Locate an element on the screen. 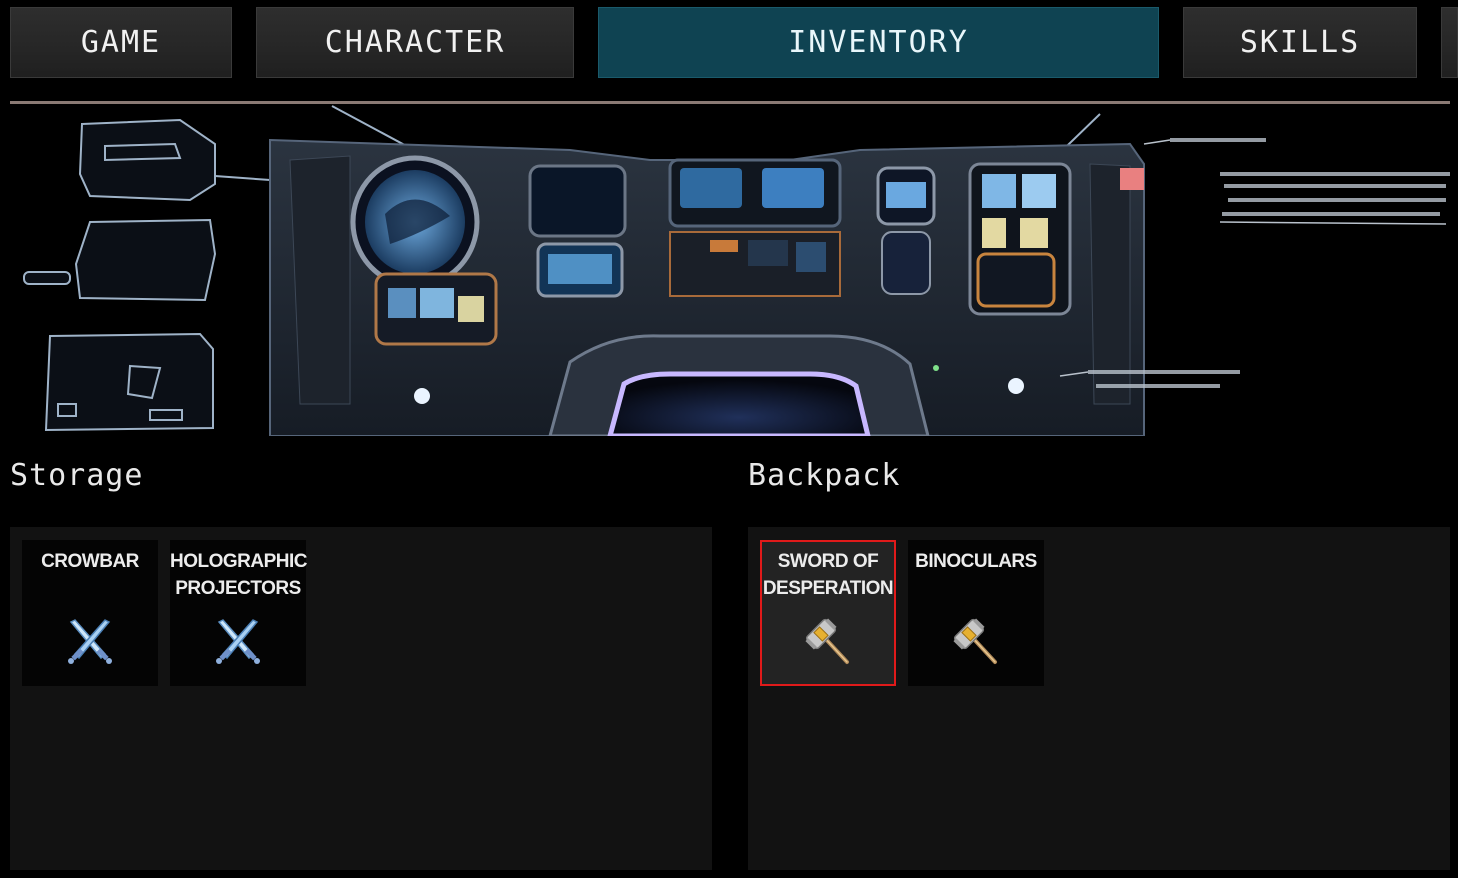  item-name: SWORD OF DESPERATION is located at coordinates (828, 575).